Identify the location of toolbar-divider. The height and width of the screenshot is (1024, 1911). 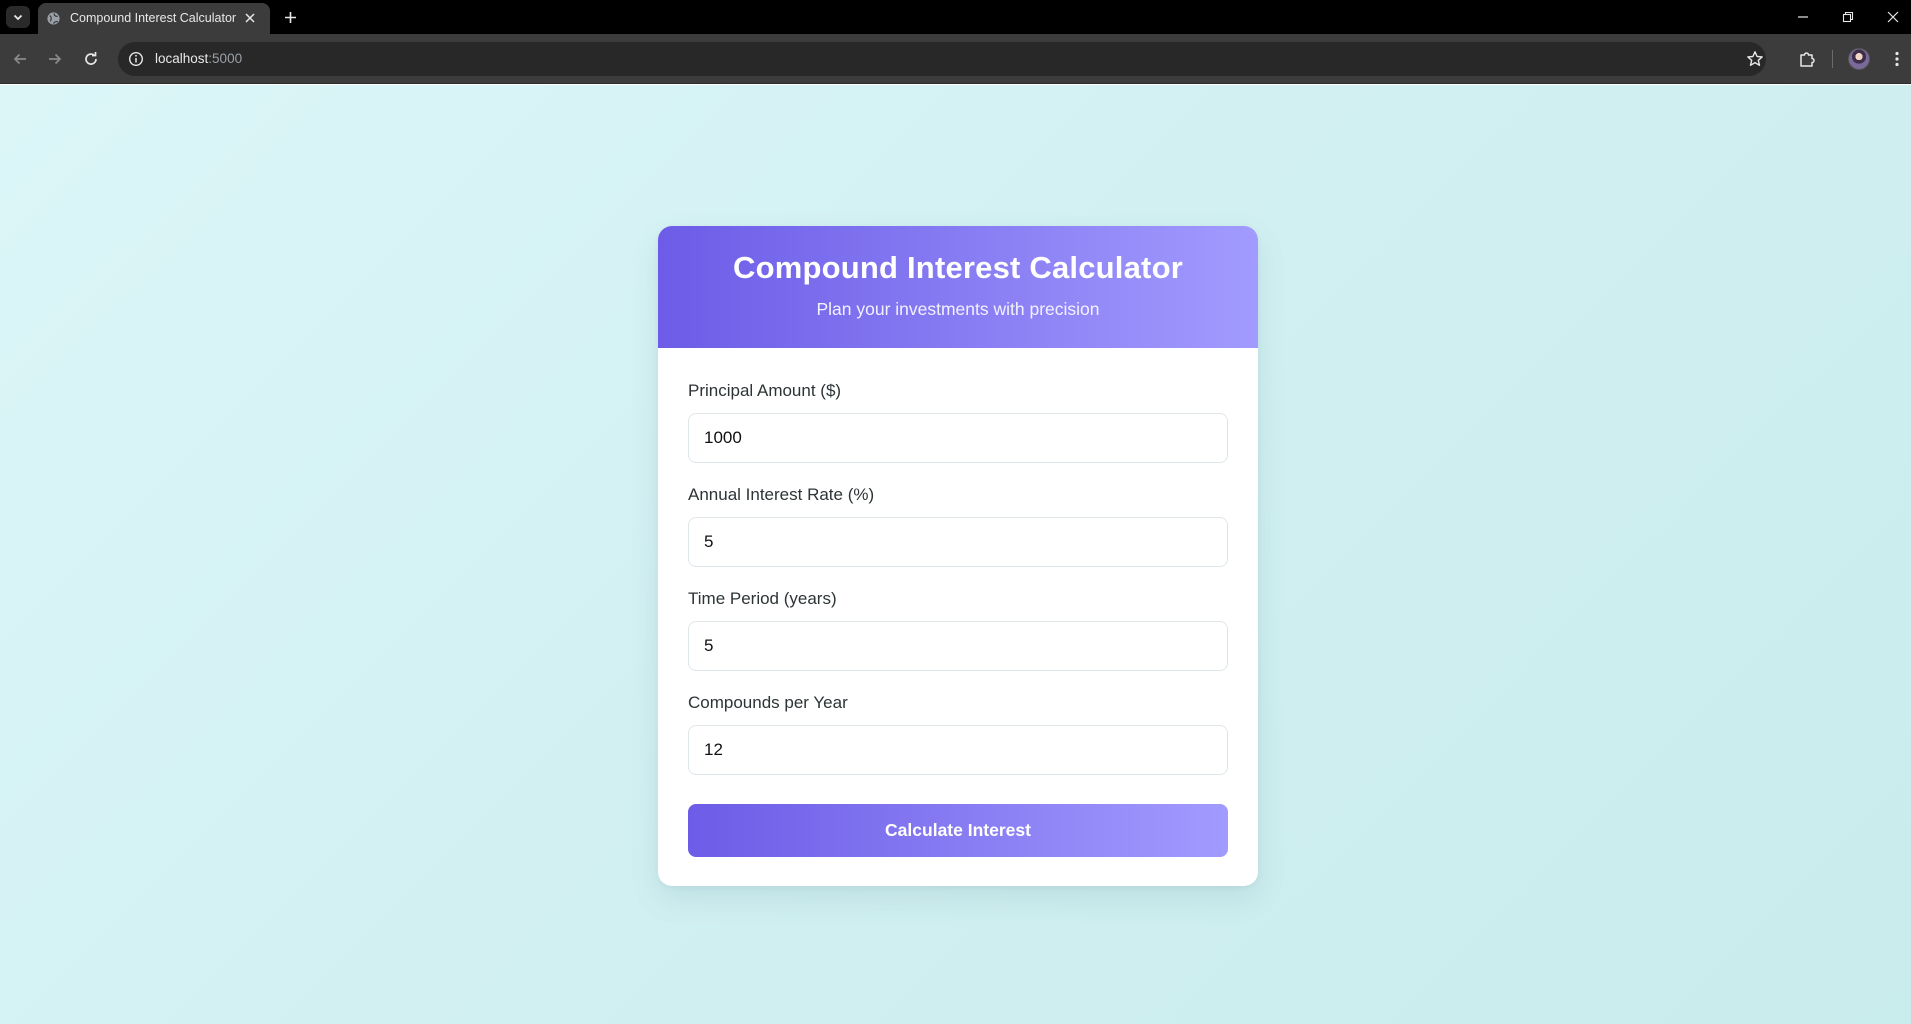
(1832, 59).